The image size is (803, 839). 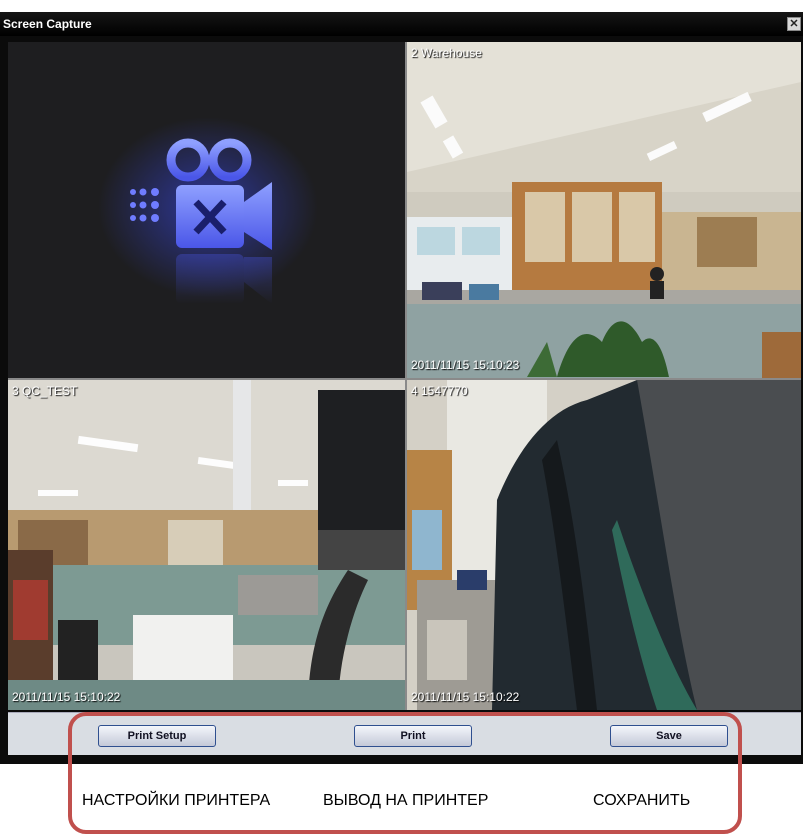 I want to click on annotation-highlight, so click(x=405, y=773).